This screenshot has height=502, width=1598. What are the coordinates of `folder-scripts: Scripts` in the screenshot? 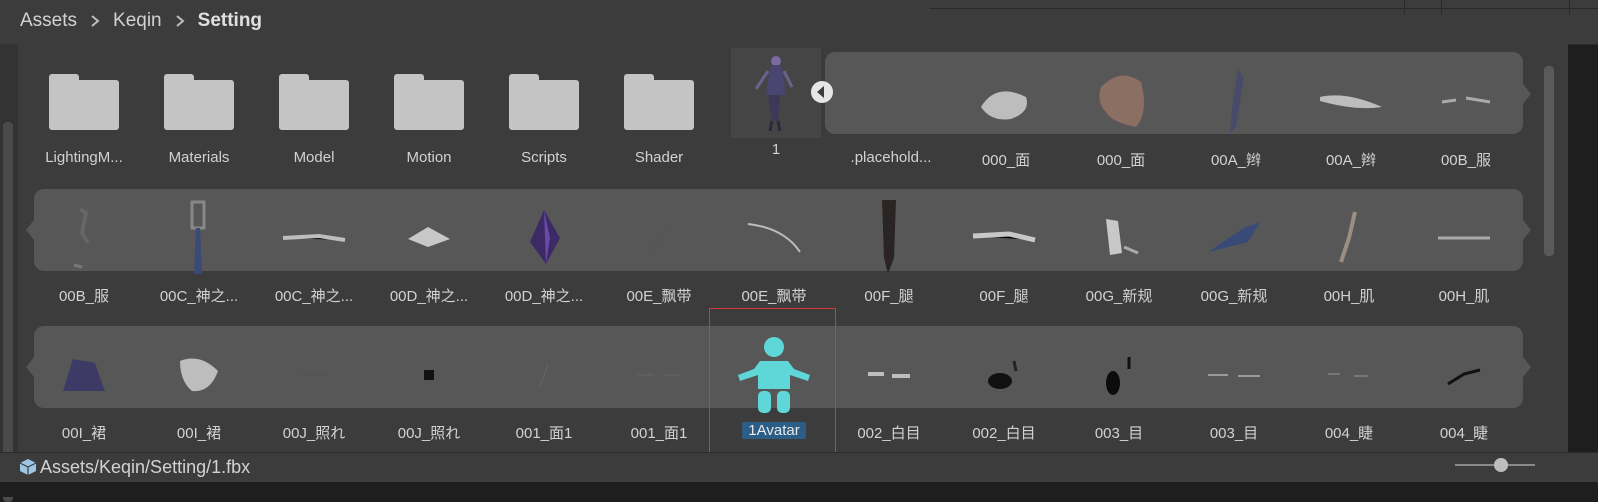 It's located at (544, 114).